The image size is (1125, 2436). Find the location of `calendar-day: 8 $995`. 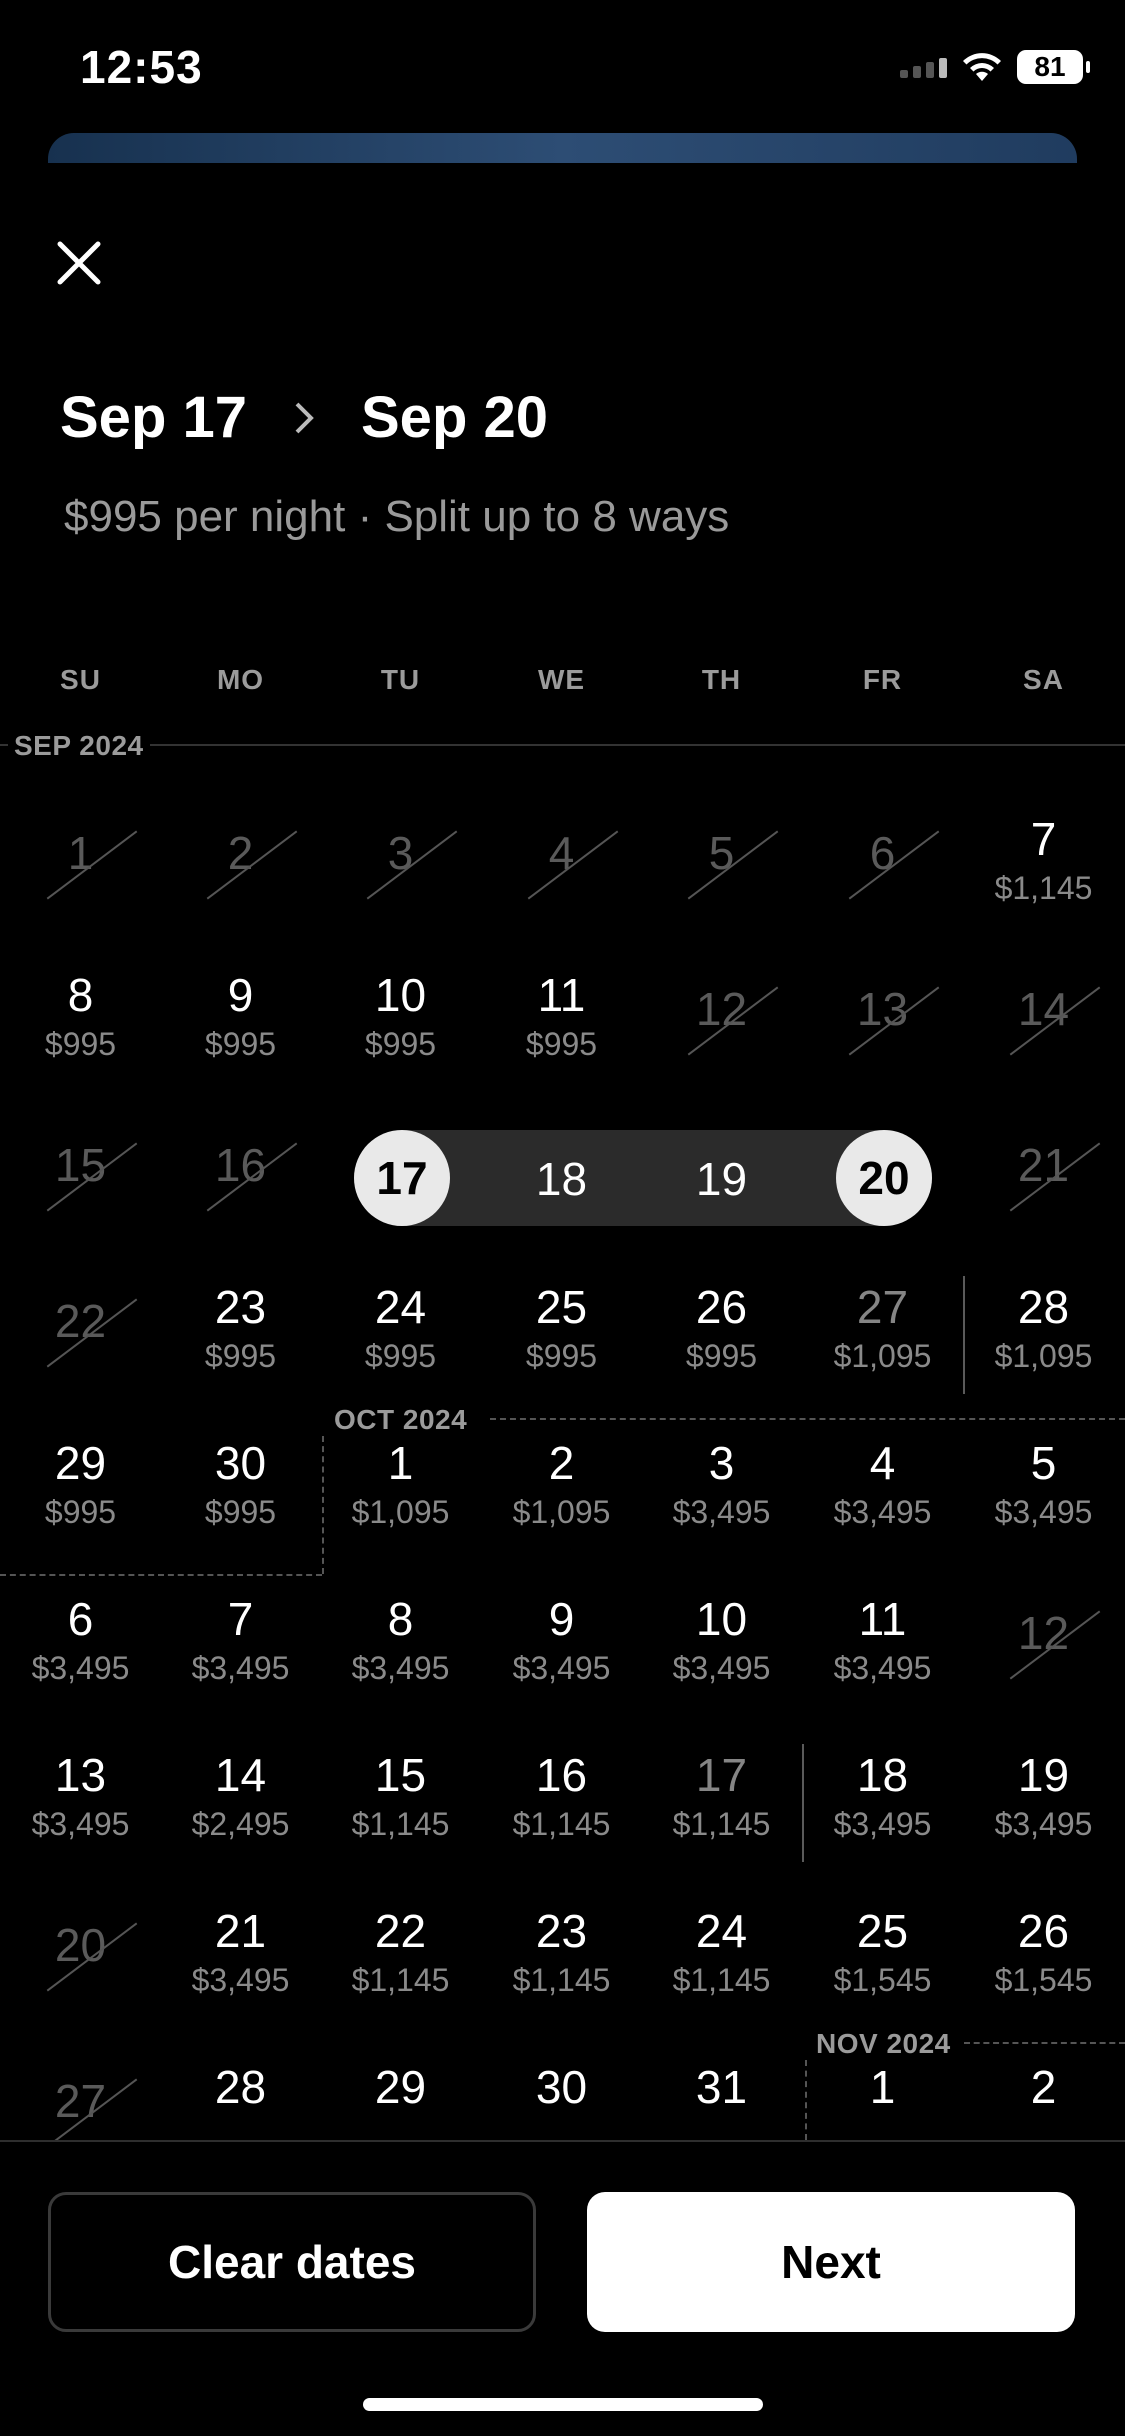

calendar-day: 8 $995 is located at coordinates (80, 1021).